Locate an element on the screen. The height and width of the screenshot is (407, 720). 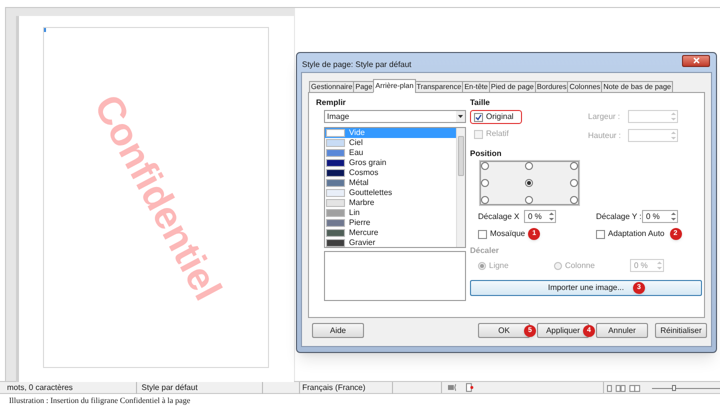
bitmap-list-item: Eau is located at coordinates (390, 153).